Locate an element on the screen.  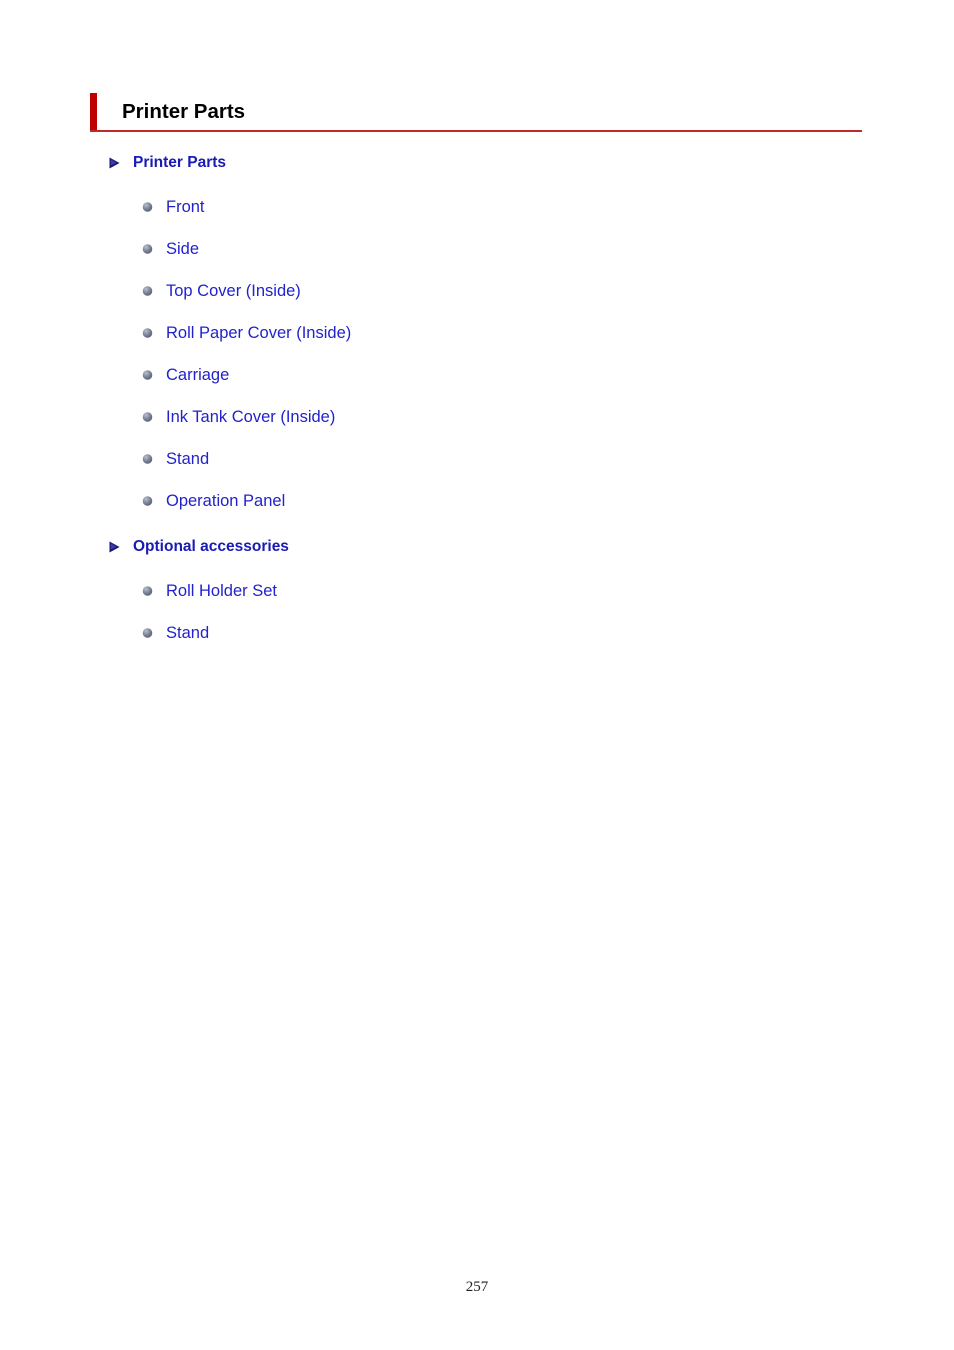
toc-group-label: Optional accessories is located at coordinates (211, 547).